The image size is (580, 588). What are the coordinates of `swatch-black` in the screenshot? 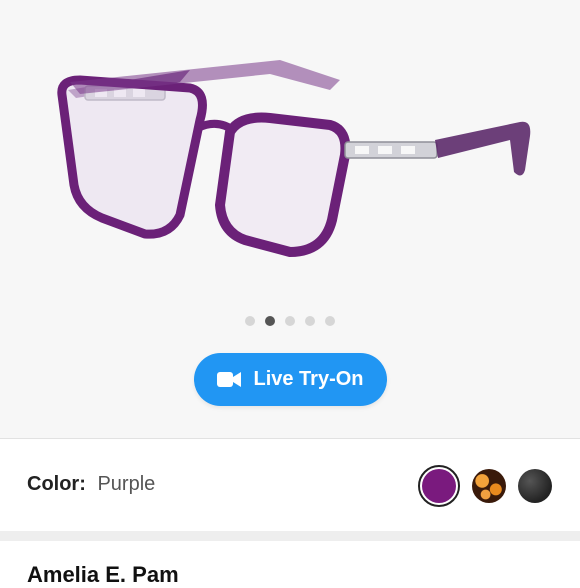 It's located at (535, 486).